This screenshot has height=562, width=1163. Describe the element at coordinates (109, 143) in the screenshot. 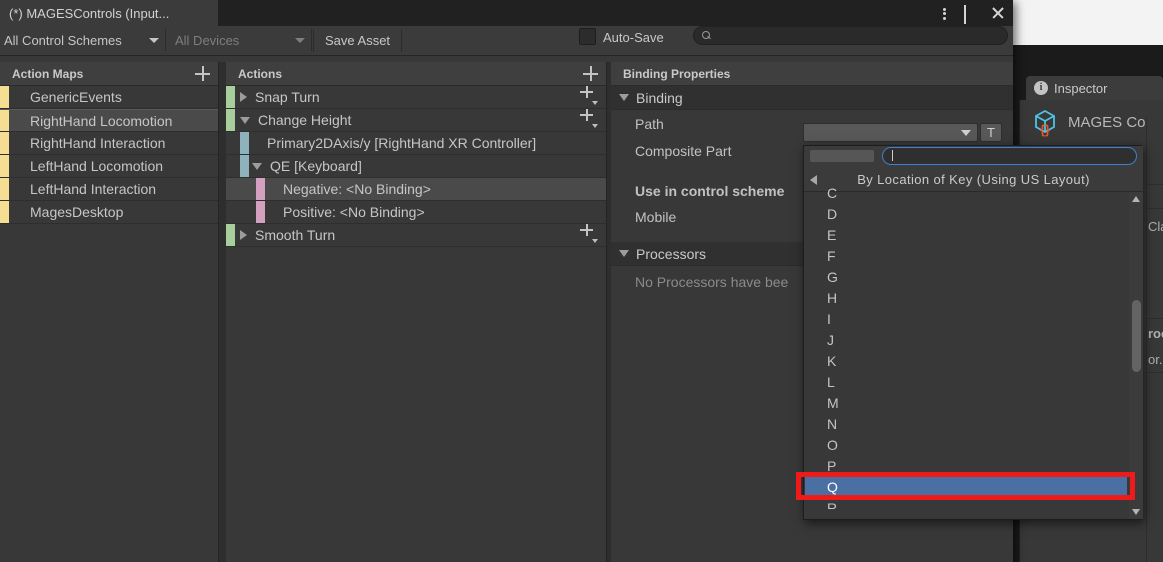

I see `sidebar-item-righthand-interaction: RightHand Interaction` at that location.